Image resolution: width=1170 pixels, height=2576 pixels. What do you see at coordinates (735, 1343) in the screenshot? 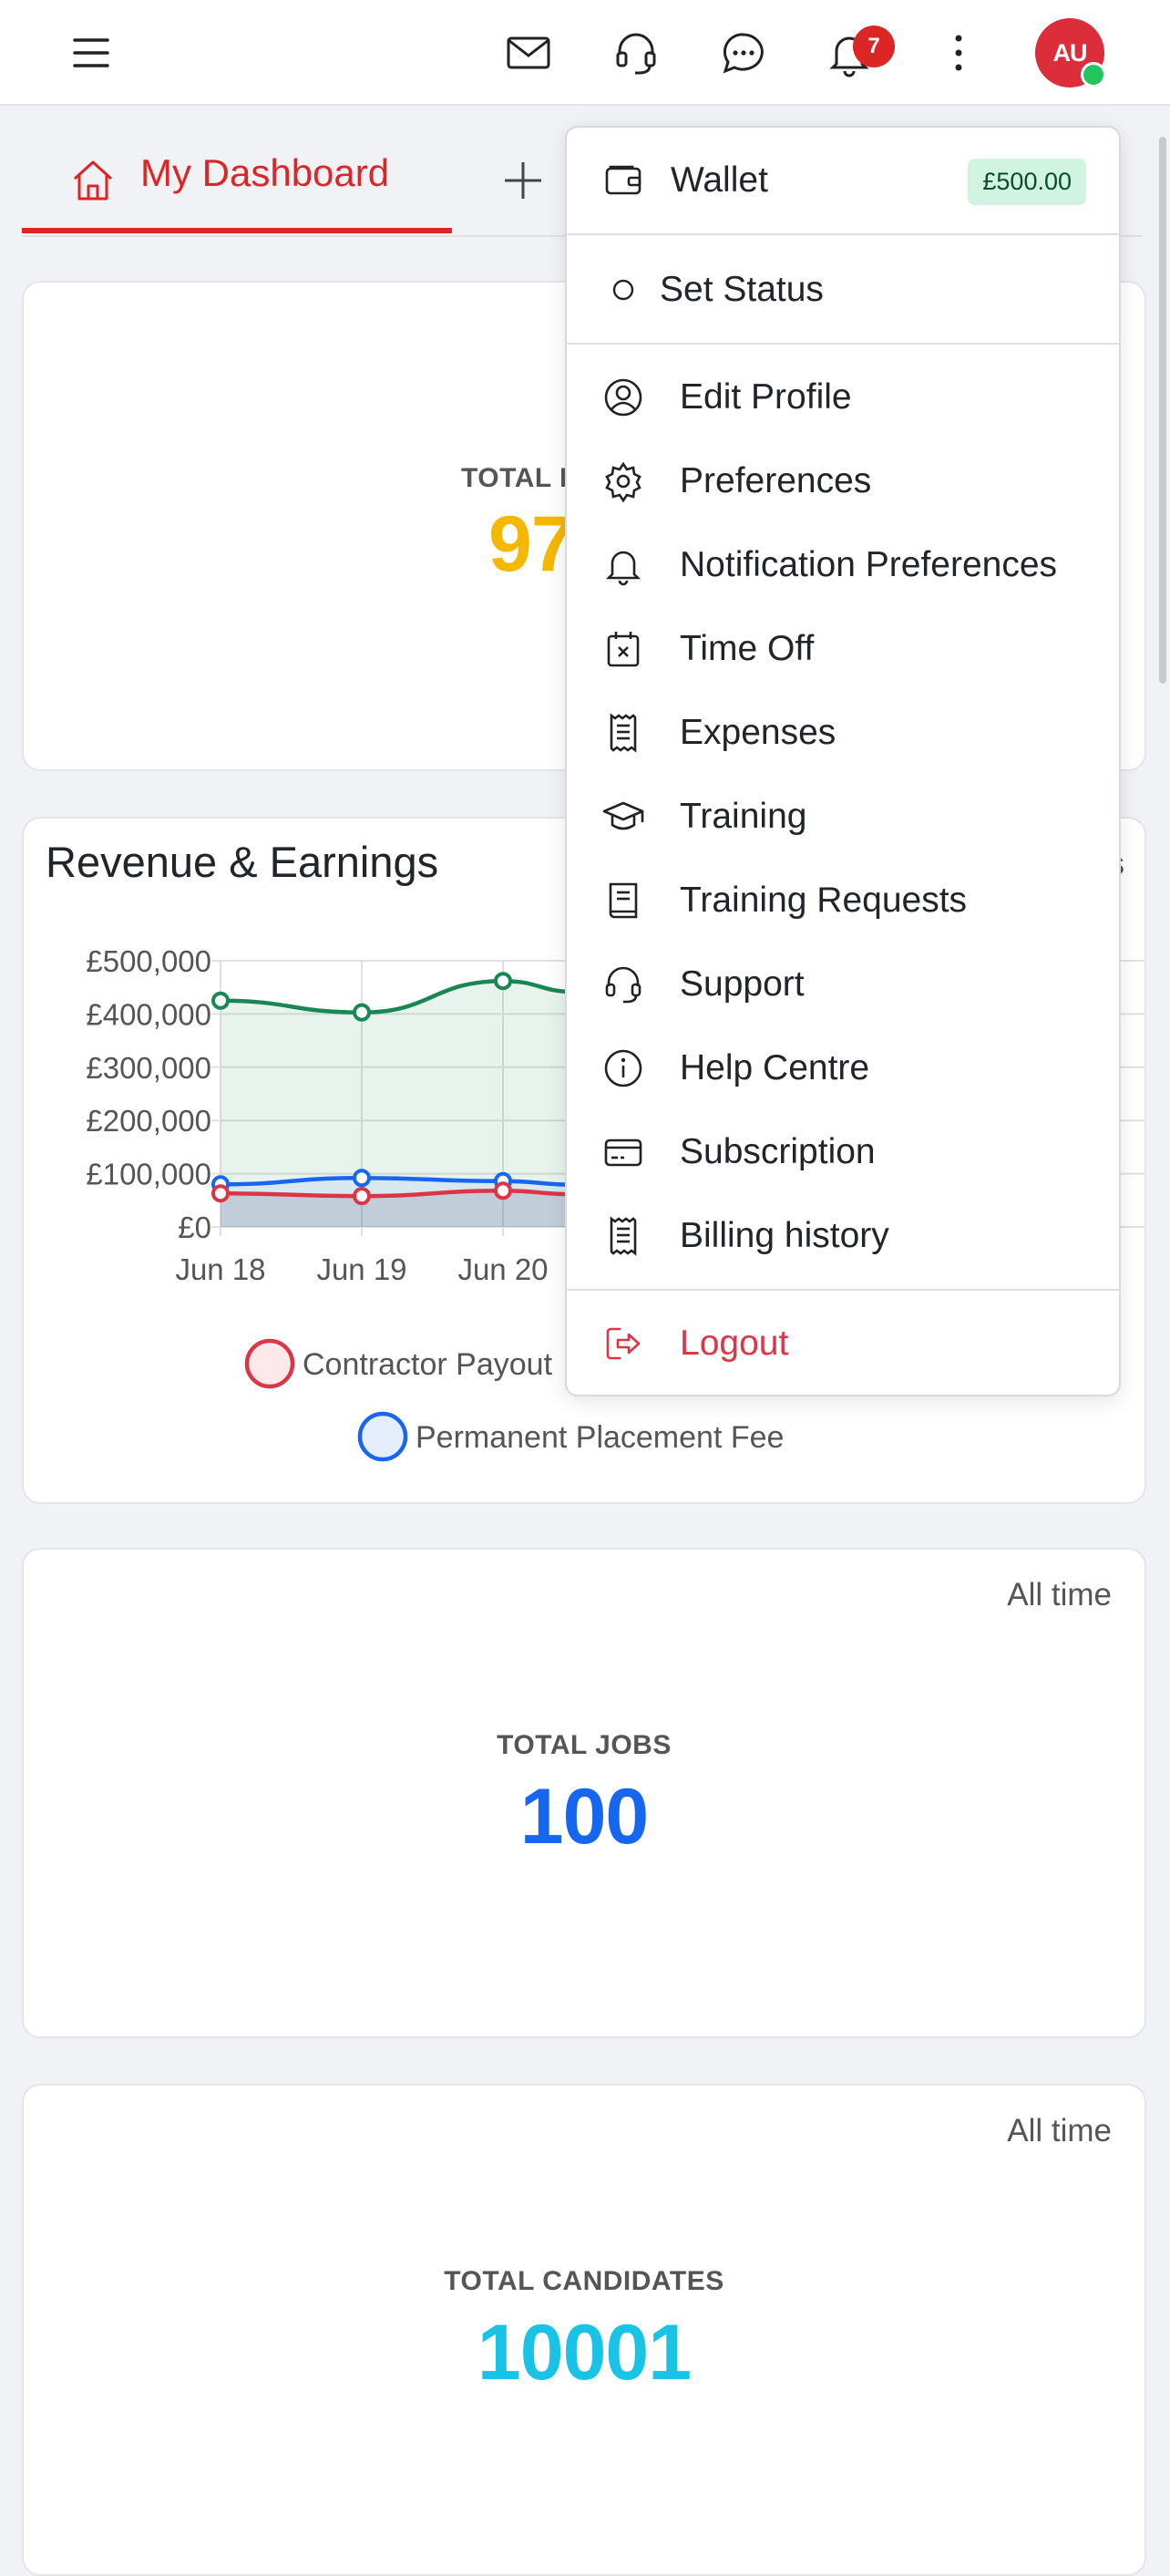
I see `menu-item-label: Logout` at bounding box center [735, 1343].